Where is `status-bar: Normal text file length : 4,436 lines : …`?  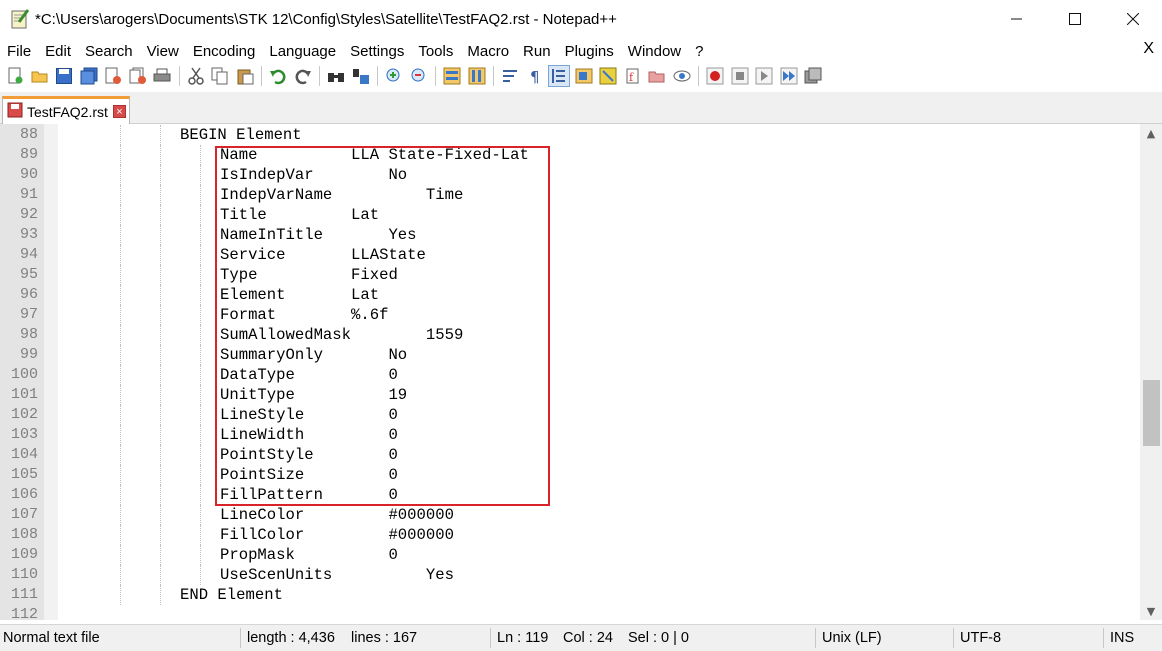 status-bar: Normal text file length : 4,436 lines : … is located at coordinates (581, 637).